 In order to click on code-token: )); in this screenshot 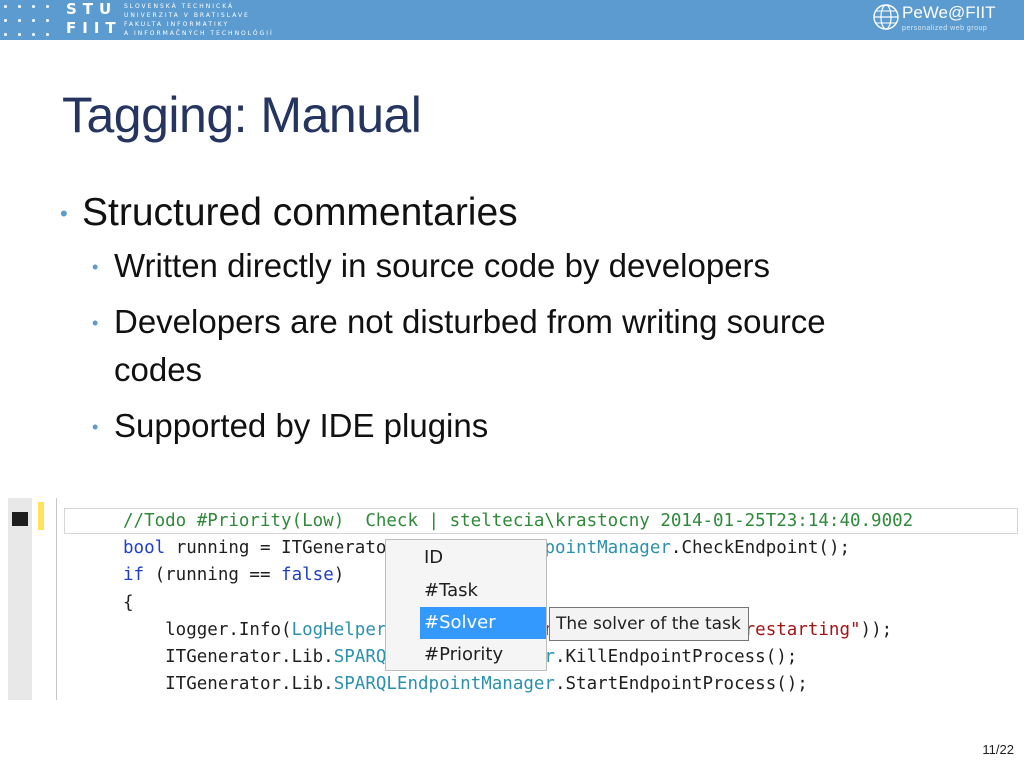, I will do `click(876, 629)`.